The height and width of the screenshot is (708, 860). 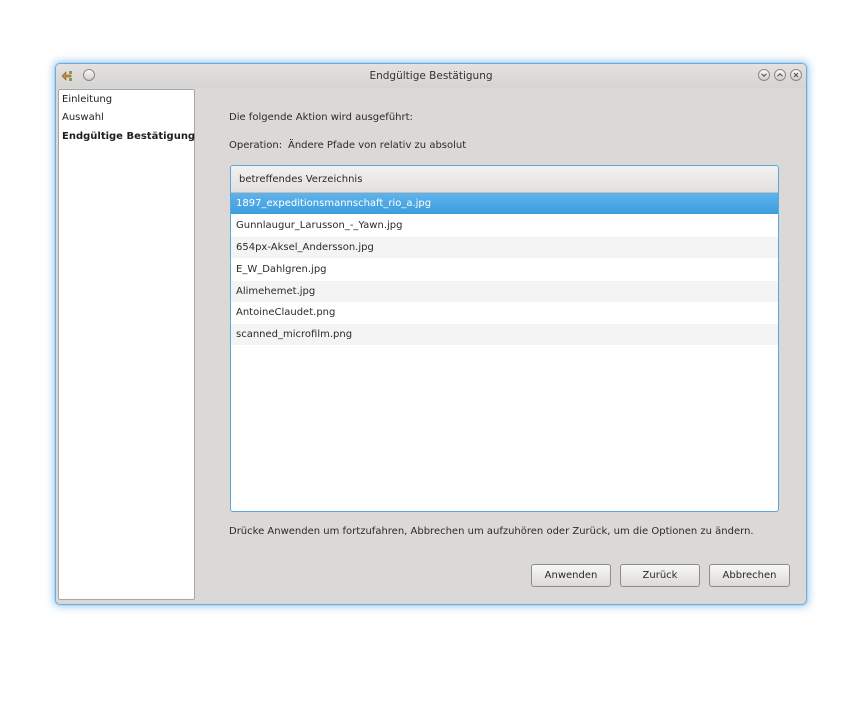 What do you see at coordinates (305, 247) in the screenshot?
I see `list-item-label: 654px-Aksel_Andersson.jpg` at bounding box center [305, 247].